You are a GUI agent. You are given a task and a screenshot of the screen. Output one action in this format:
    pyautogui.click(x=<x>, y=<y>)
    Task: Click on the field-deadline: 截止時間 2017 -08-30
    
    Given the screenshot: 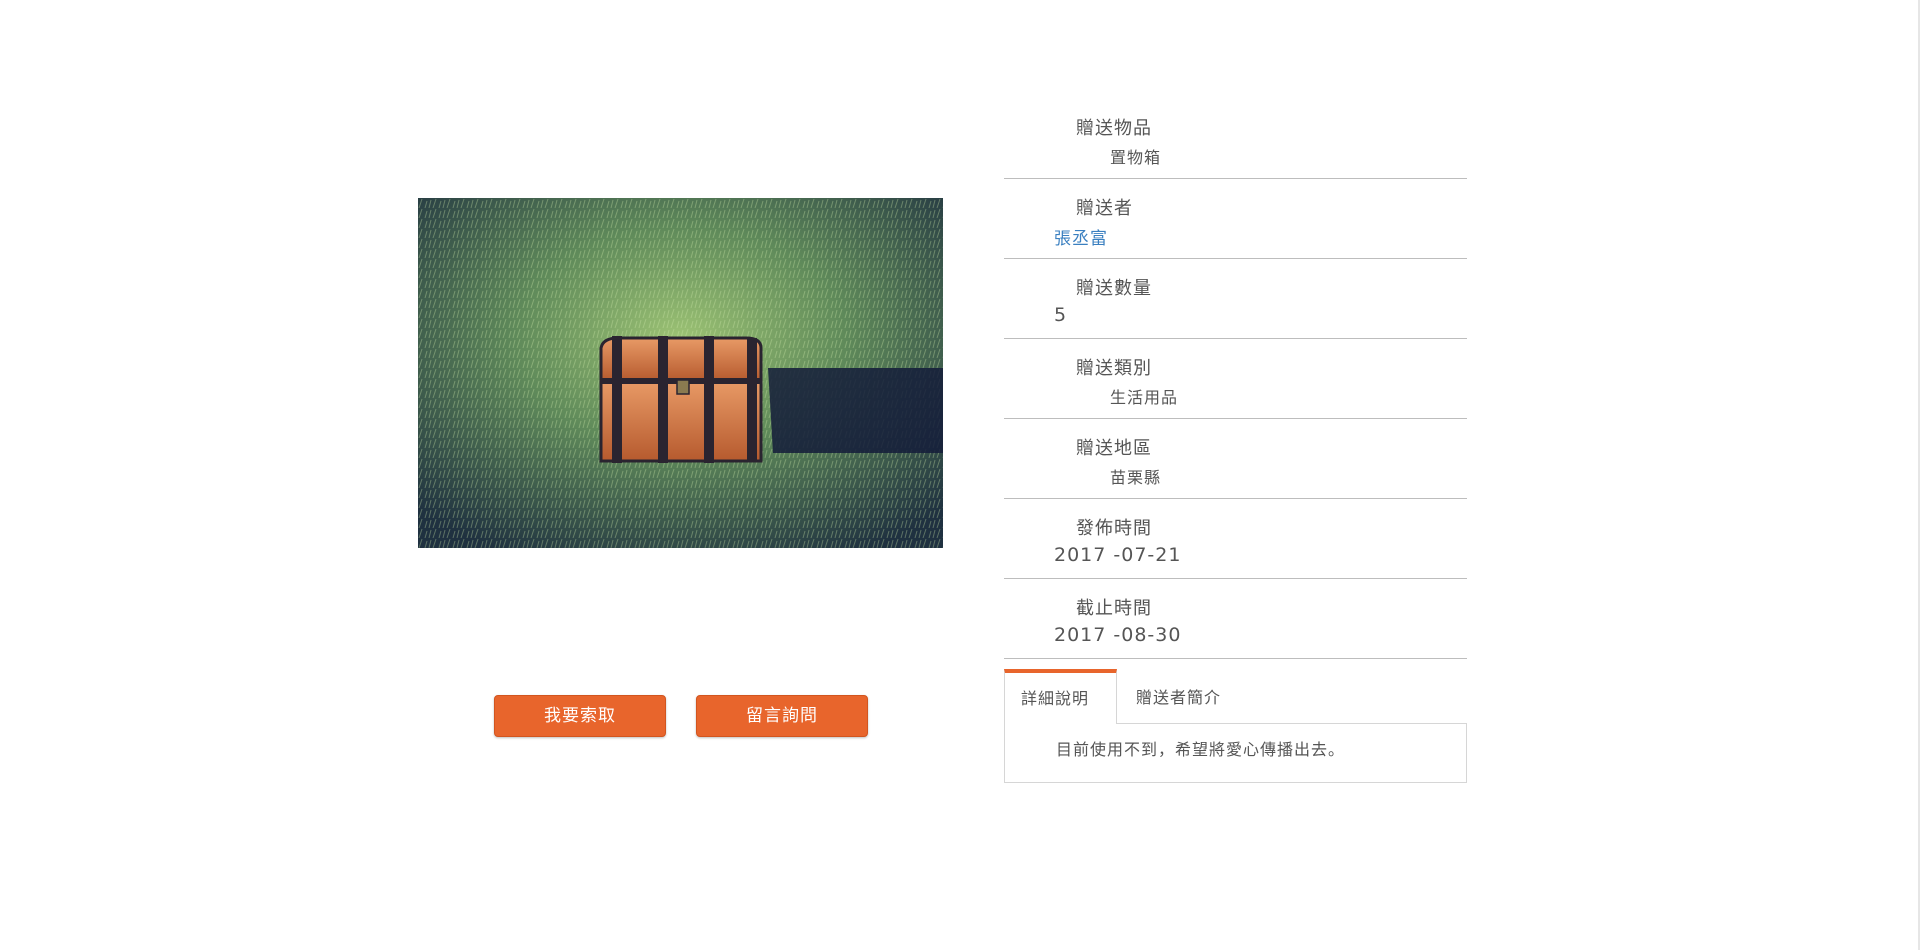 What is the action you would take?
    pyautogui.click(x=1235, y=619)
    